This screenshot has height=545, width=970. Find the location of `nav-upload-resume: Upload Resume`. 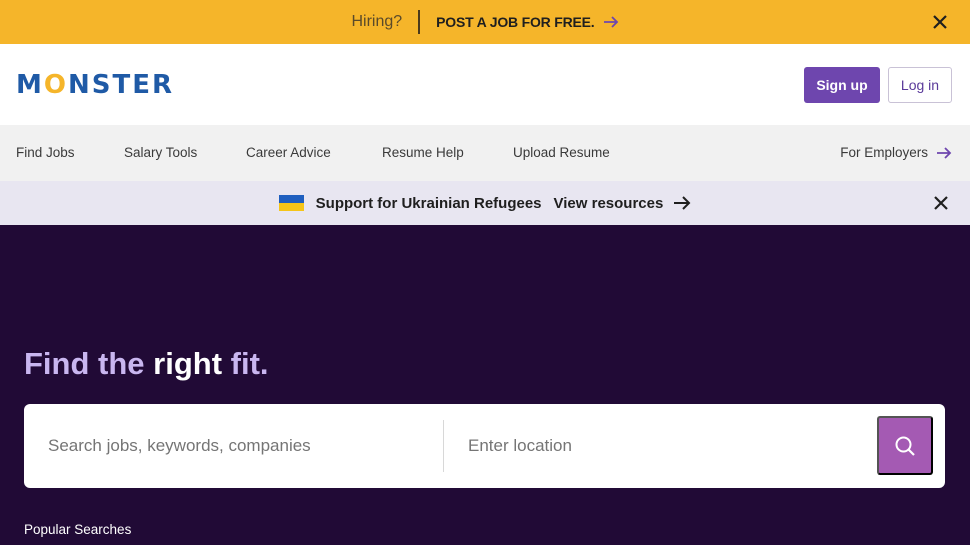

nav-upload-resume: Upload Resume is located at coordinates (561, 152).